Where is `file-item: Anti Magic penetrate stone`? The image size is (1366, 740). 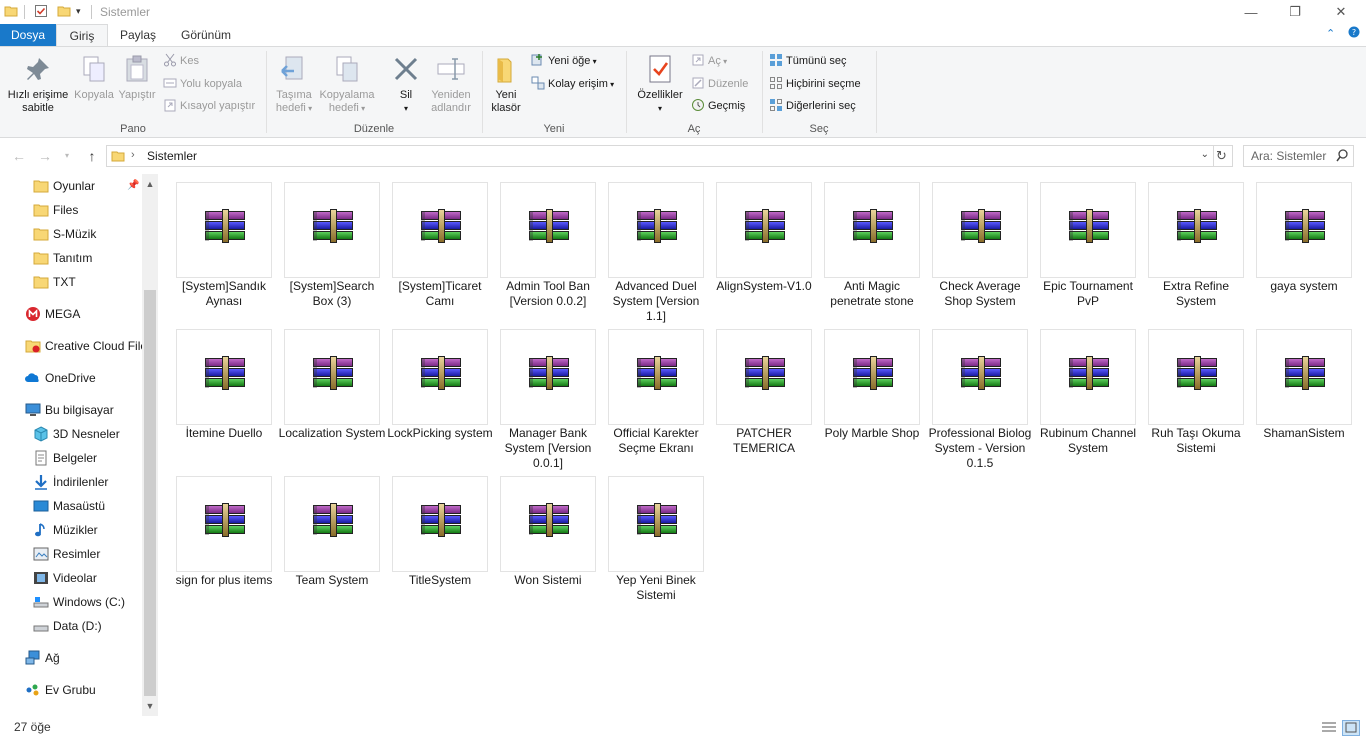
file-item: Anti Magic penetrate stone is located at coordinates (870, 248).